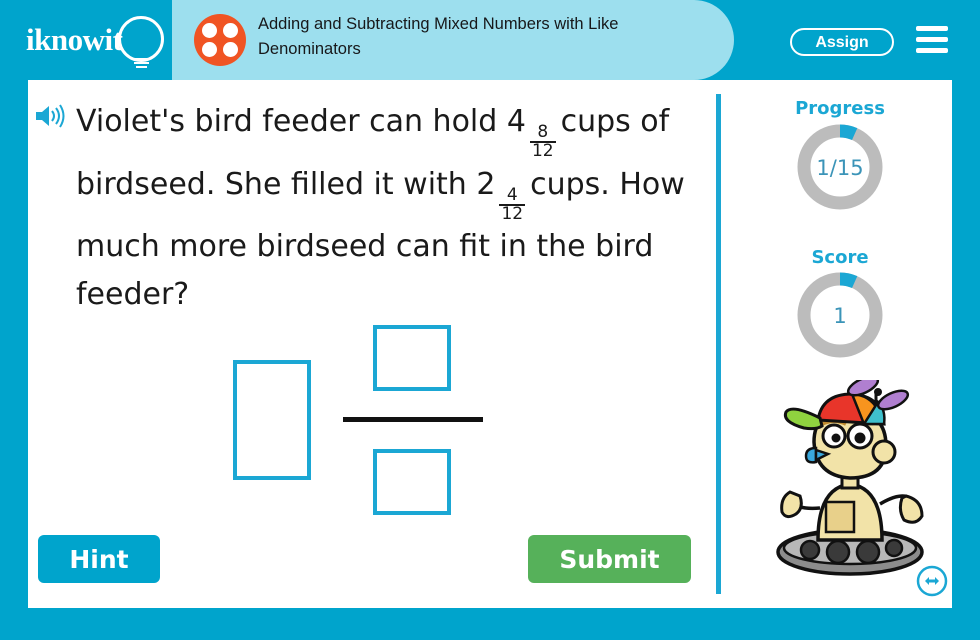  What do you see at coordinates (543, 131) in the screenshot?
I see `fraction-numerator: 8` at bounding box center [543, 131].